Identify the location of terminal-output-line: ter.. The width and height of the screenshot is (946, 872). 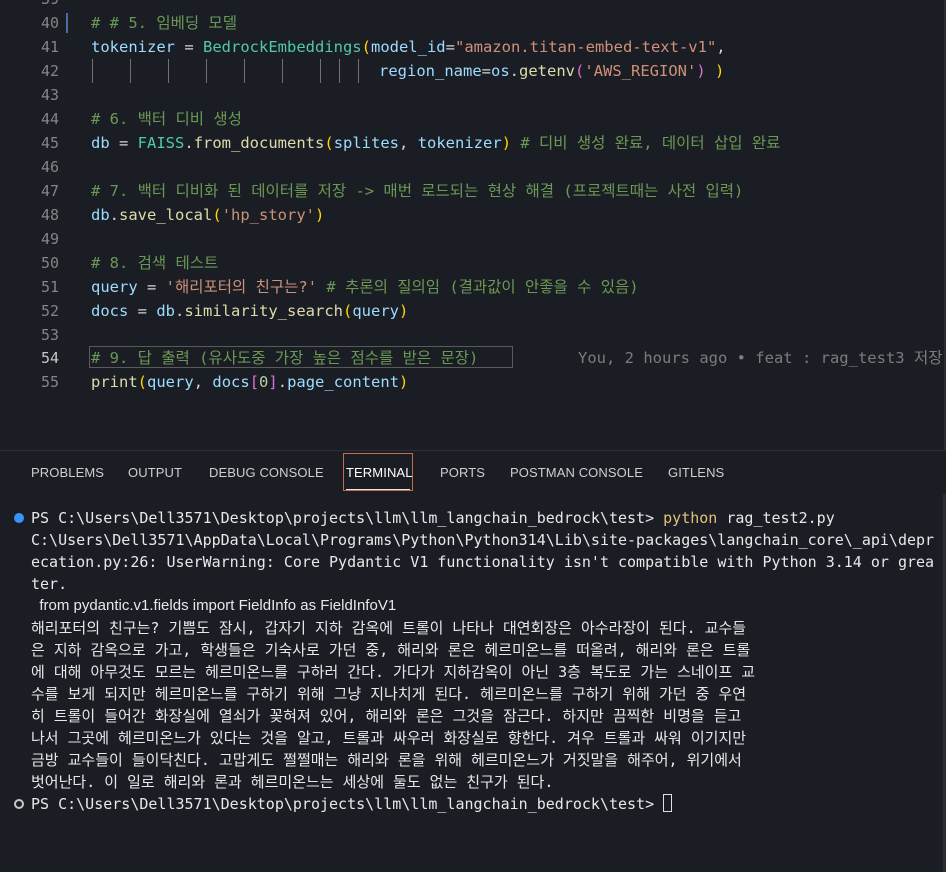
(49, 584).